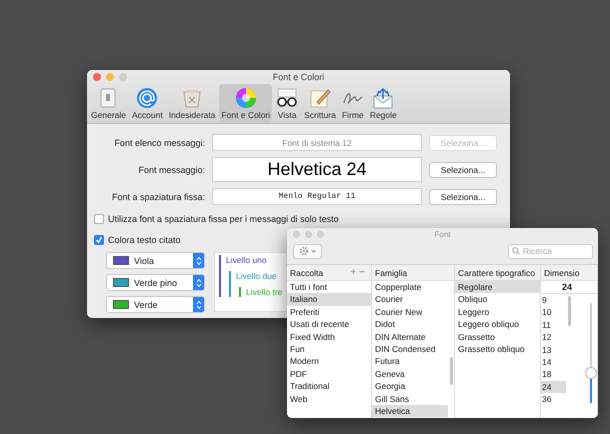 The image size is (610, 434). What do you see at coordinates (410, 398) in the screenshot?
I see `list-item: Gill Sans` at bounding box center [410, 398].